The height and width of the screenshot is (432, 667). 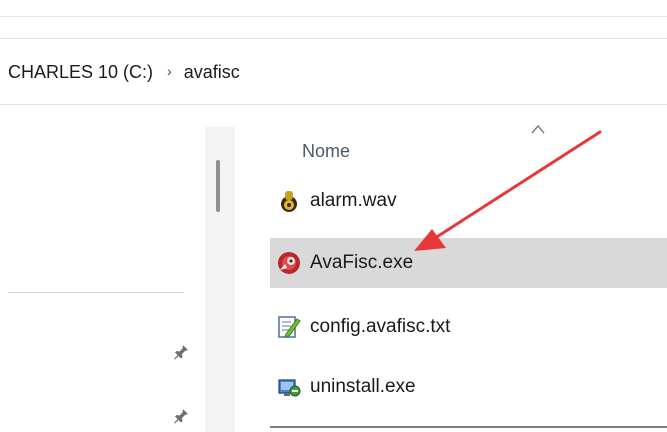 What do you see at coordinates (538, 129) in the screenshot?
I see `chevron-up-icon` at bounding box center [538, 129].